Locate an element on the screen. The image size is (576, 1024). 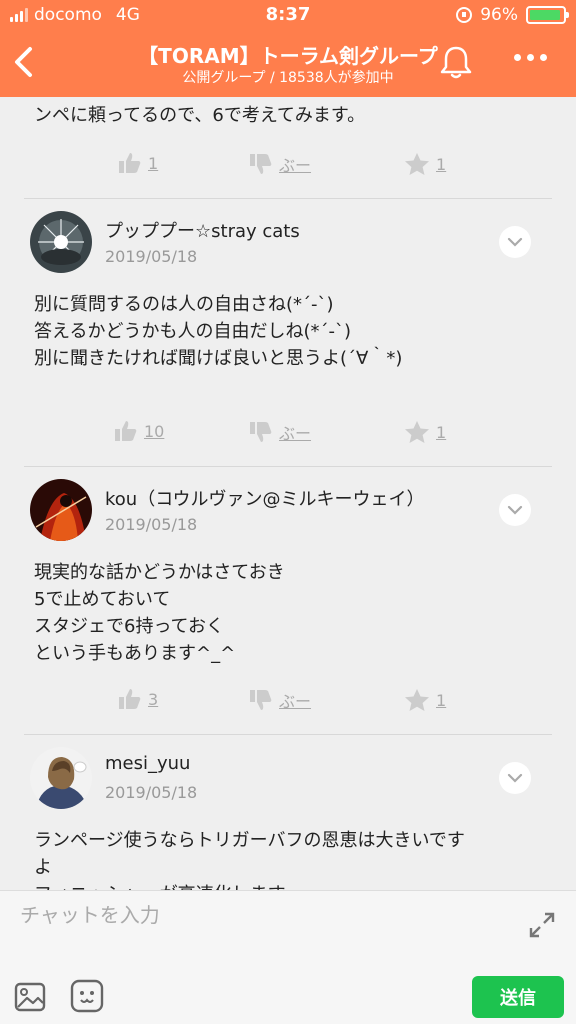
like-count: 10 is located at coordinates (154, 431).